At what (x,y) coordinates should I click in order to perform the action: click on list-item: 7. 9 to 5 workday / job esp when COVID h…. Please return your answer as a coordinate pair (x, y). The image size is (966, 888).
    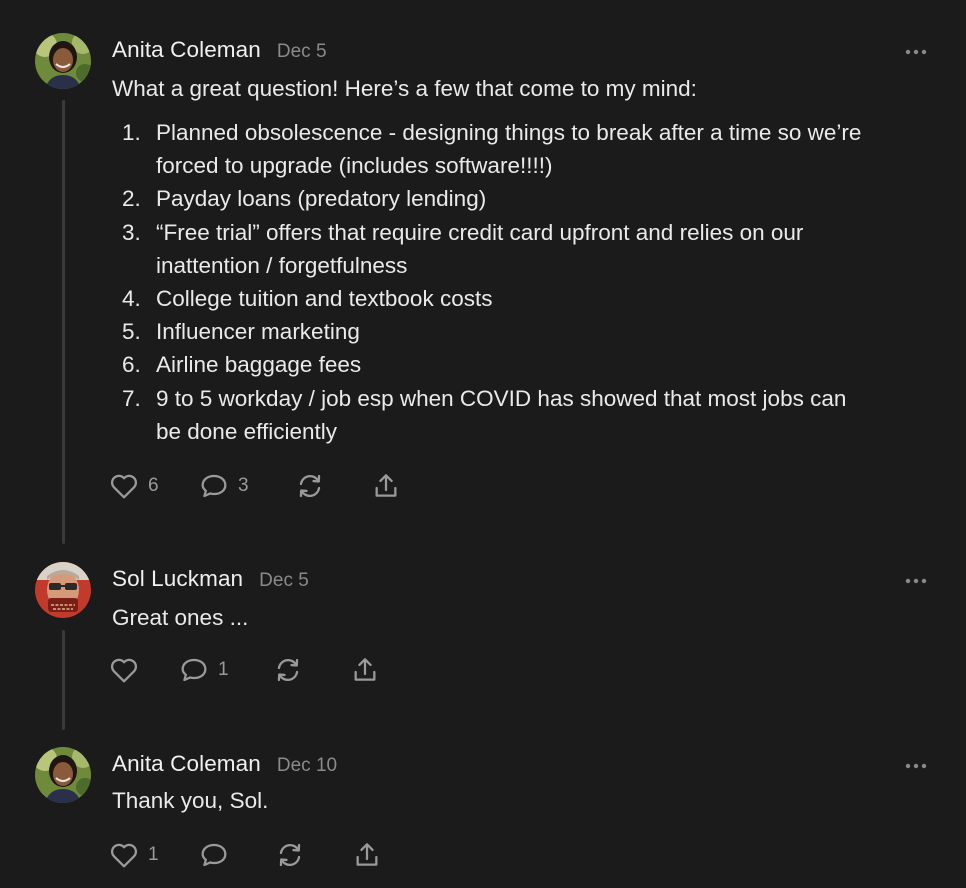
    Looking at the image, I should click on (522, 415).